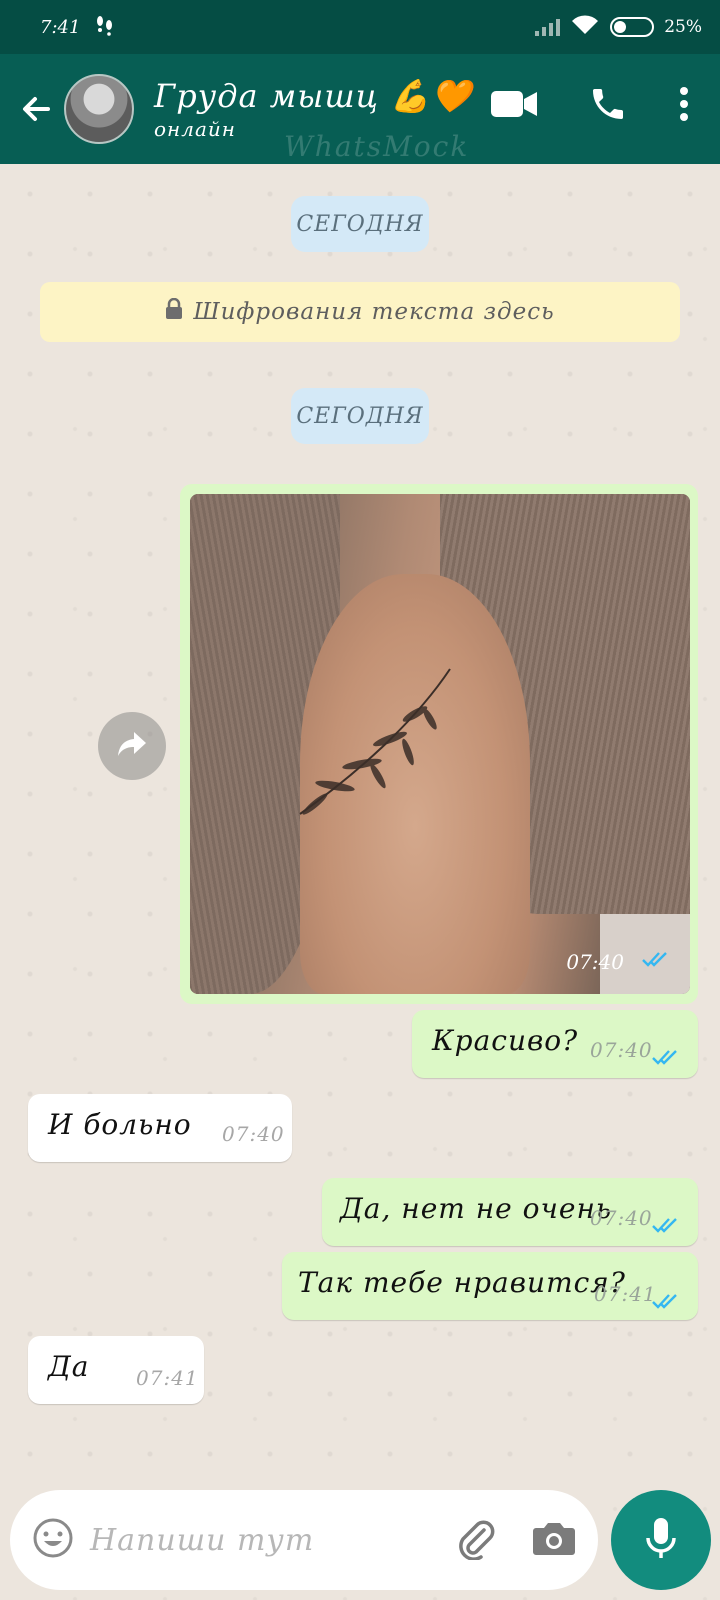 This screenshot has height=1600, width=720. Describe the element at coordinates (375, 741) in the screenshot. I see `leaf-tattoo` at that location.